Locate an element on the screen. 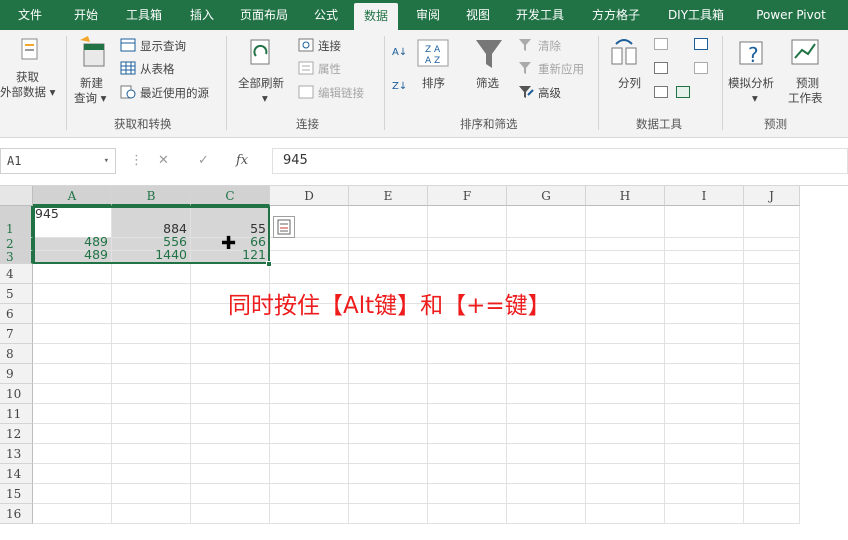 The width and height of the screenshot is (848, 540). row-header-9: 9 is located at coordinates (16, 374).